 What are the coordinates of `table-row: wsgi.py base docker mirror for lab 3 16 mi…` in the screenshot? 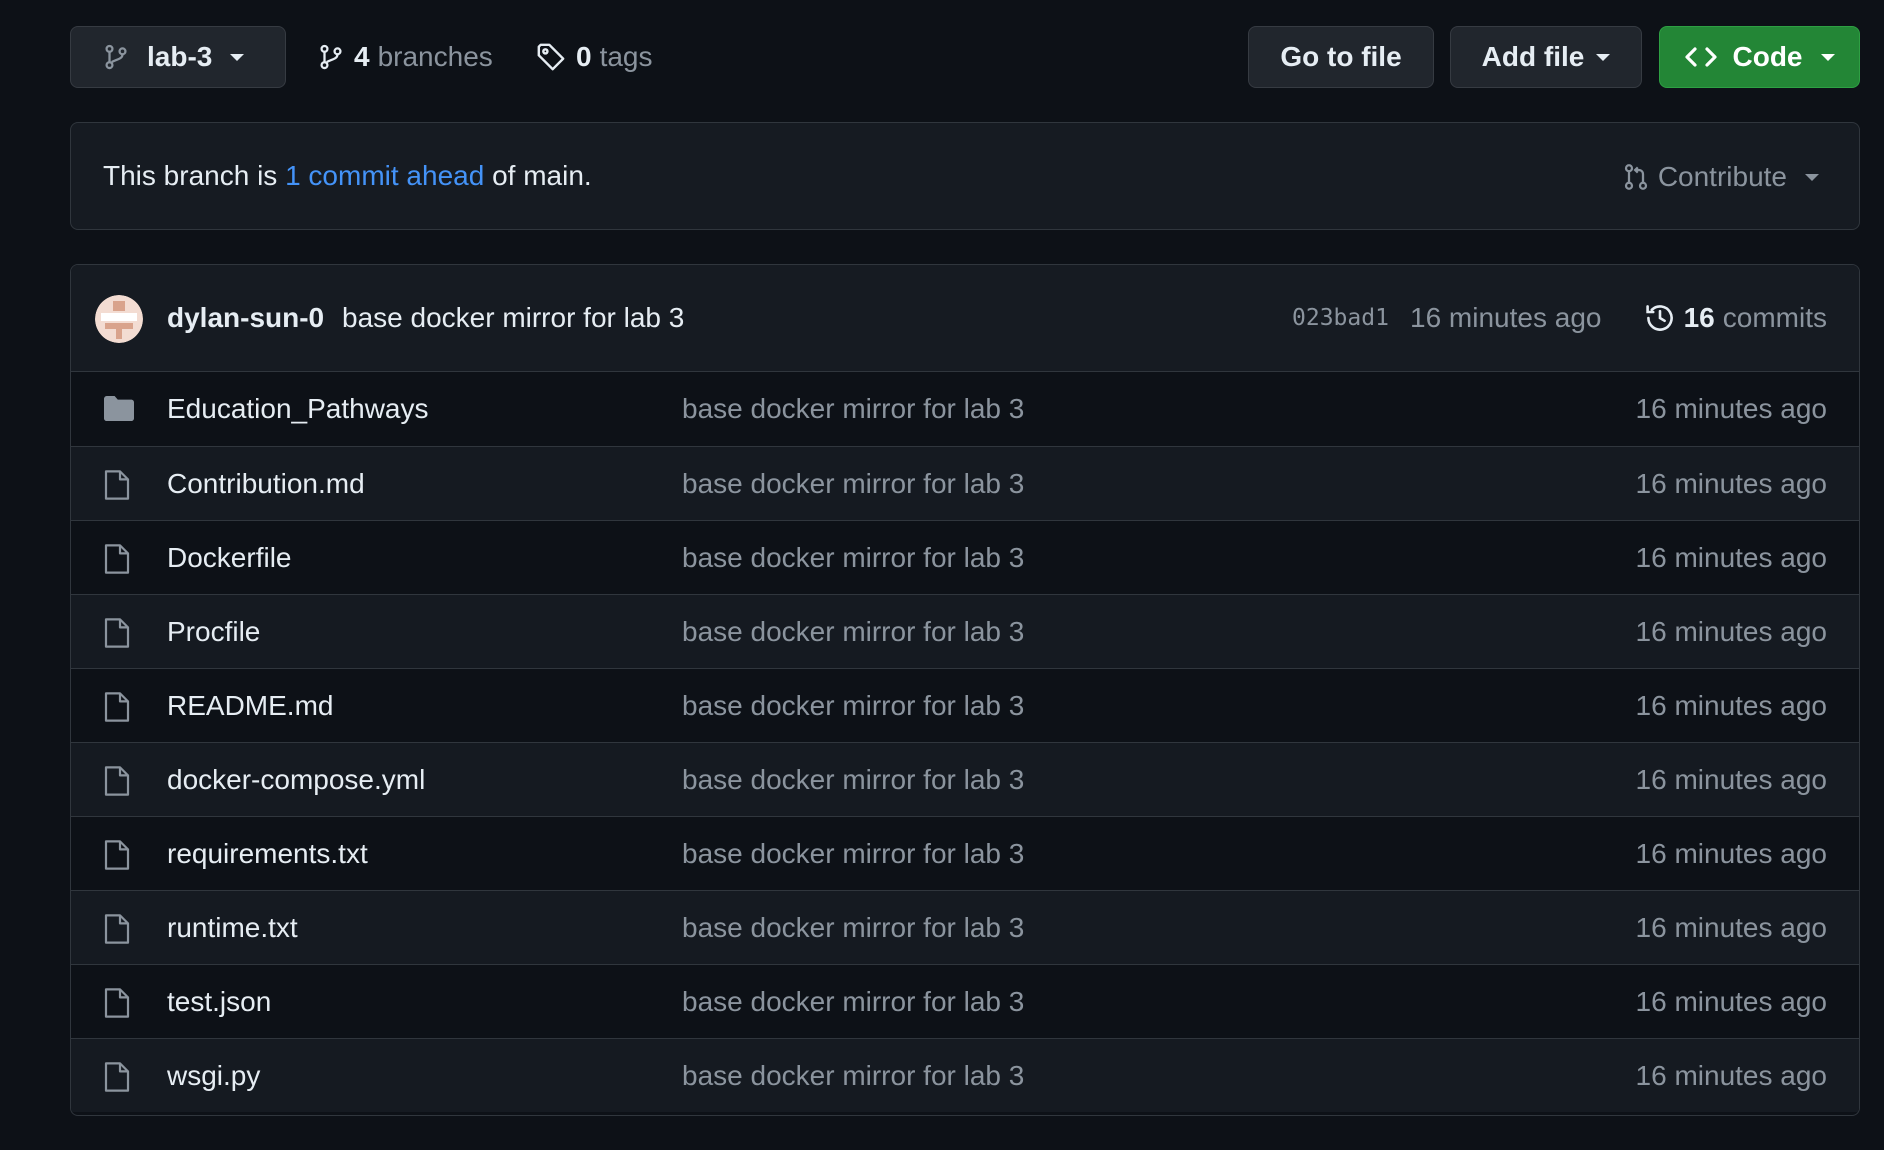 It's located at (965, 1075).